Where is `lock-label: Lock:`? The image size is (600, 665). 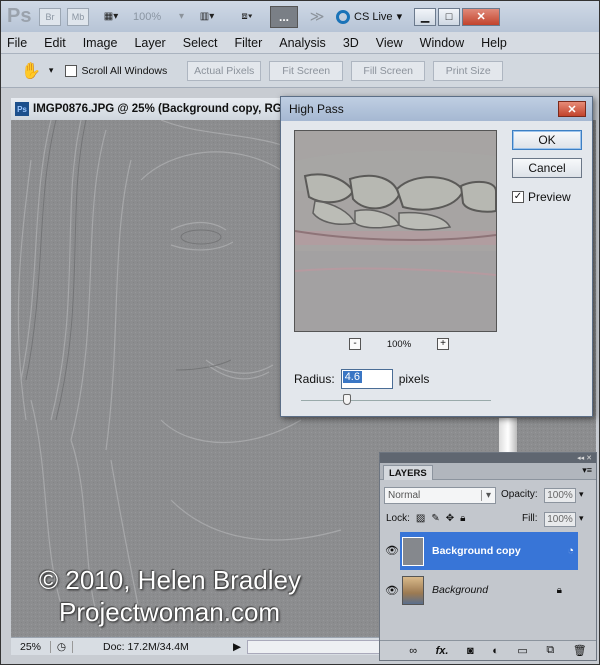
lock-label: Lock: is located at coordinates (398, 518).